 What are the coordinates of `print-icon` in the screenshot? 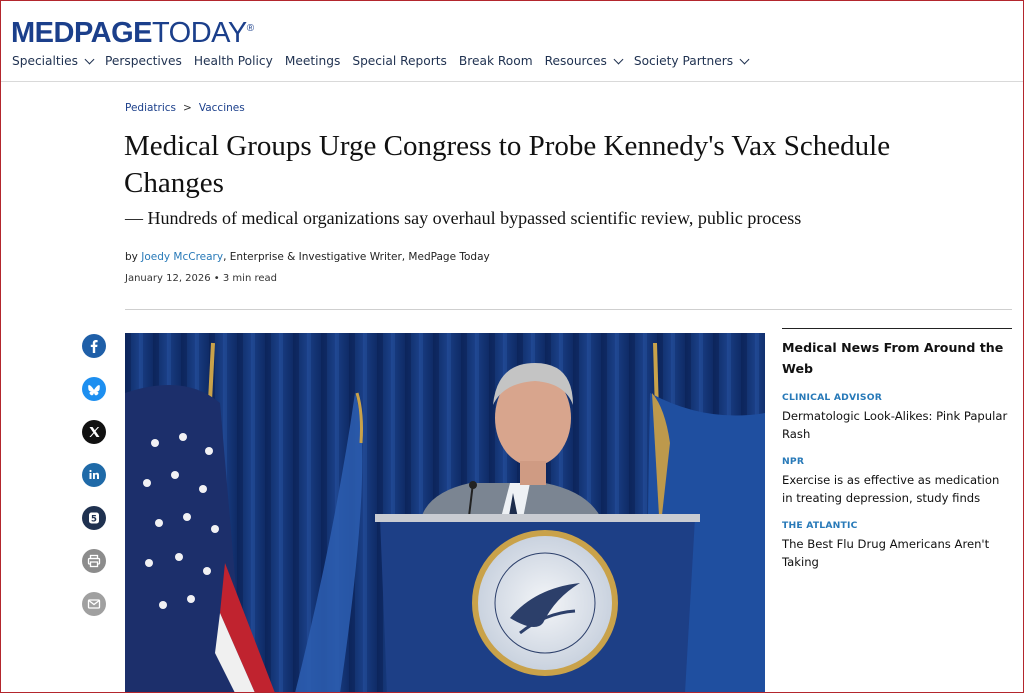 It's located at (94, 561).